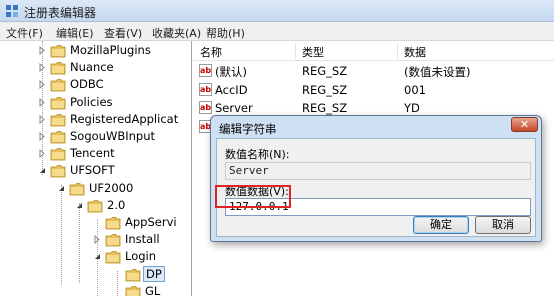 The image size is (554, 296). What do you see at coordinates (176, 33) in the screenshot?
I see `menu-favorites: 收藏夹(A)` at bounding box center [176, 33].